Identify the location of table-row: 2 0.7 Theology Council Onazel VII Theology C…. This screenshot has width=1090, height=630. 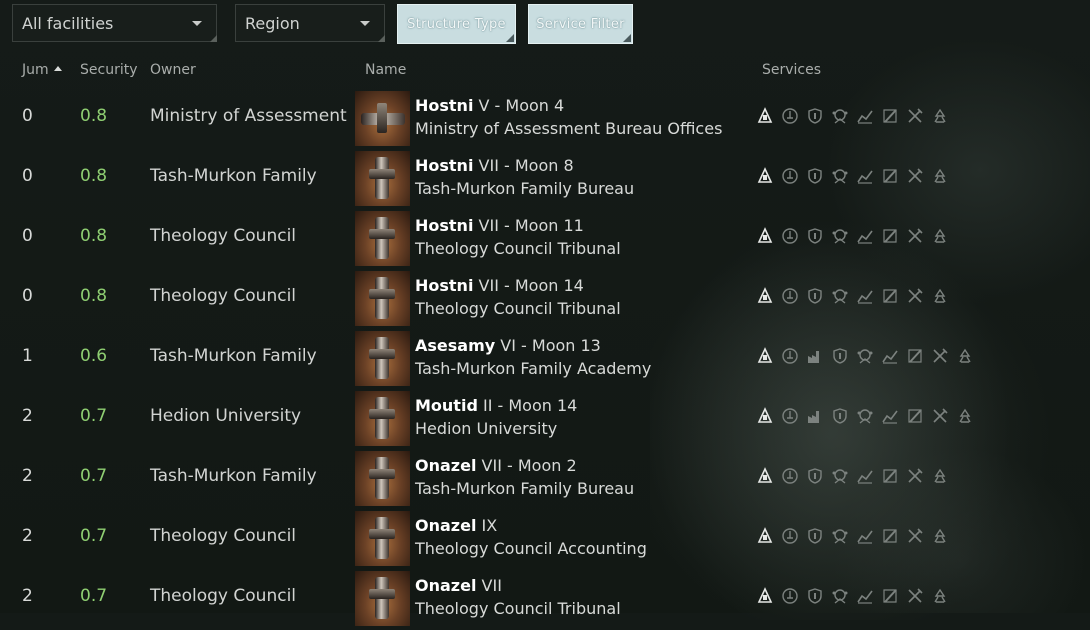
(545, 600).